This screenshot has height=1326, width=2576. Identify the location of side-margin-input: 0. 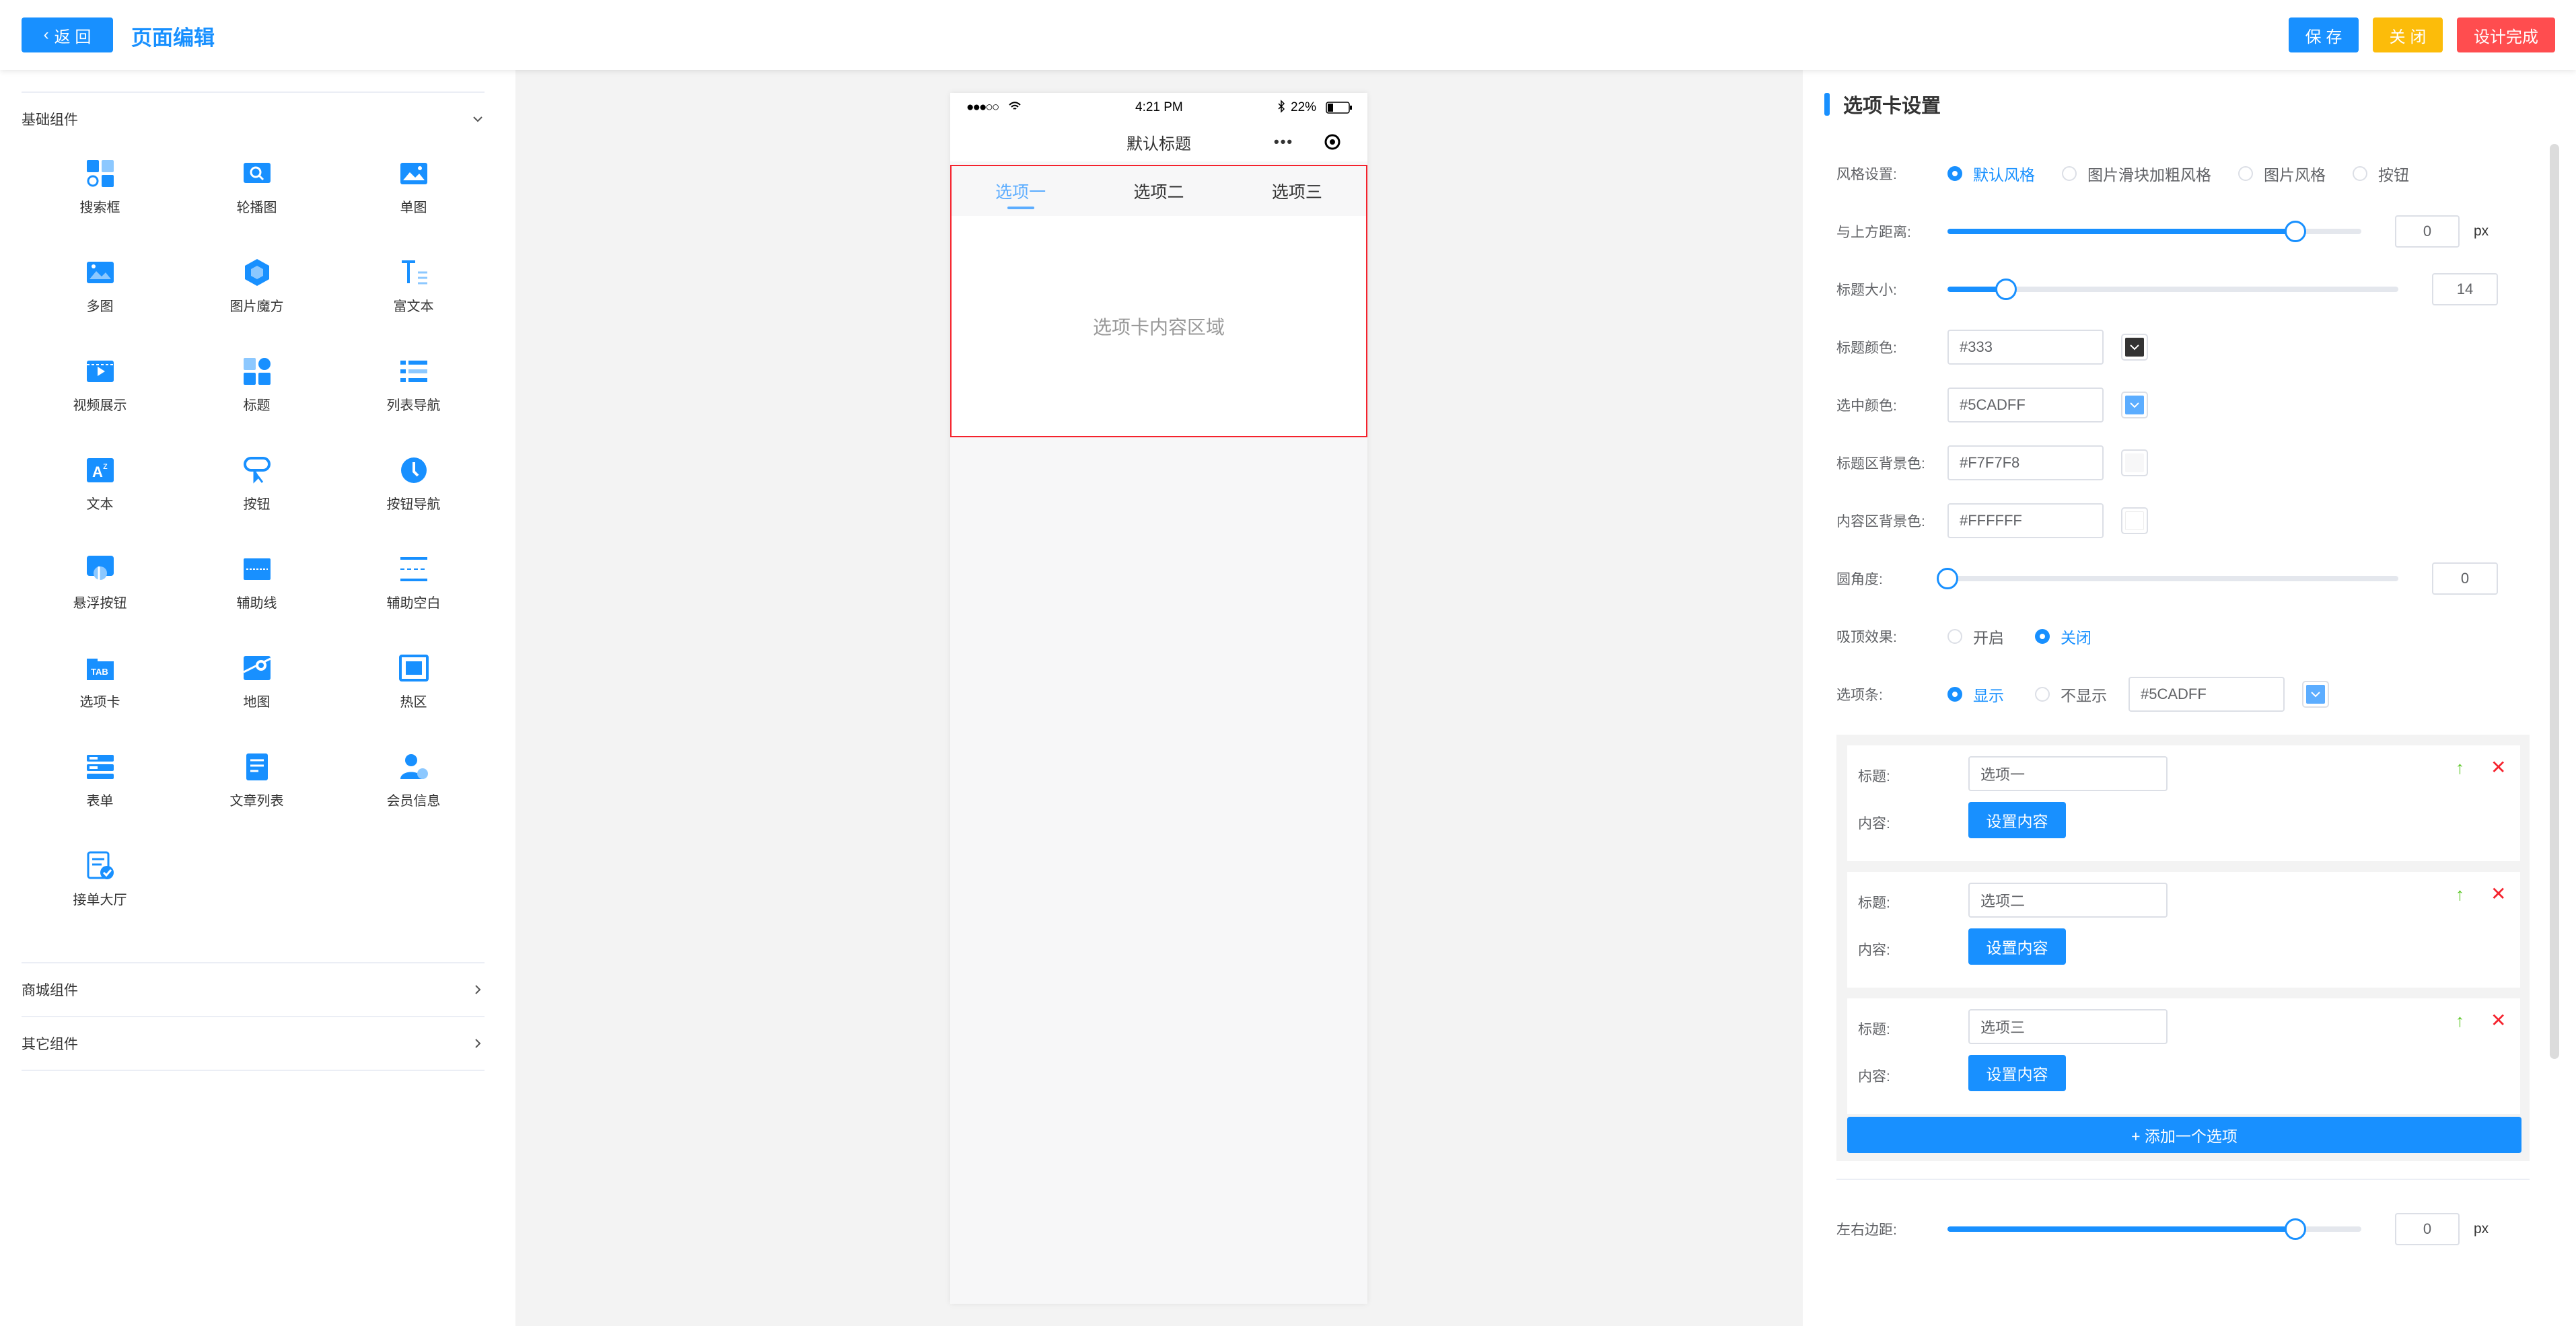
(2427, 1229).